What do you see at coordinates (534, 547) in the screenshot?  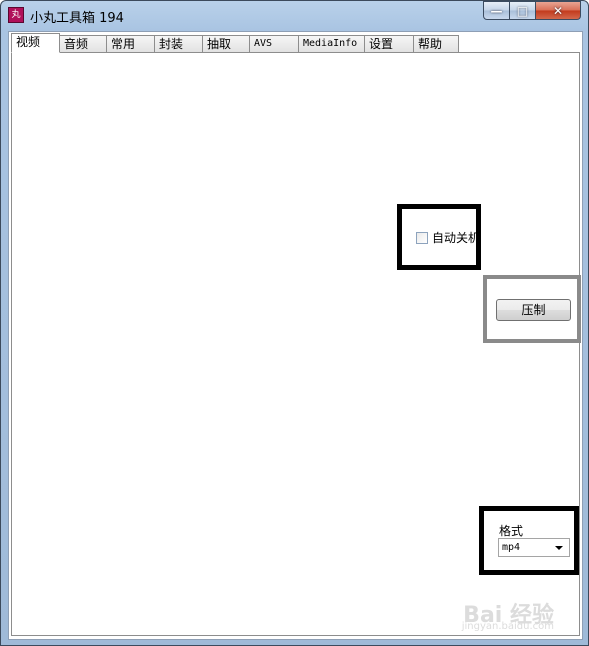 I see `format-select: mp4` at bounding box center [534, 547].